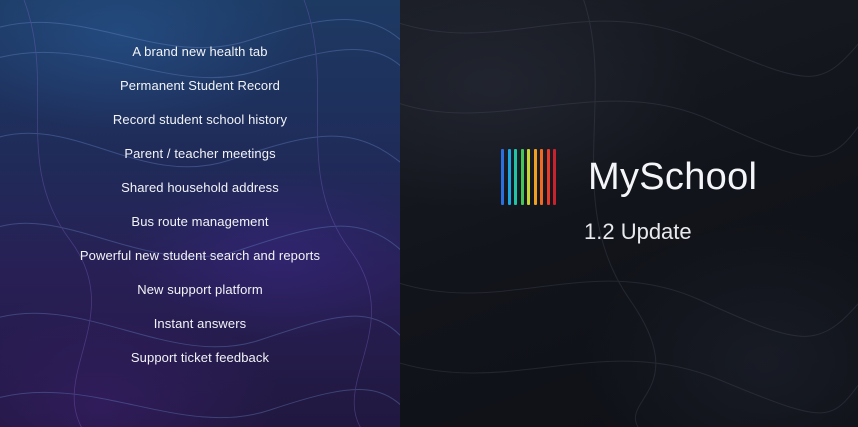 The image size is (858, 427). What do you see at coordinates (200, 153) in the screenshot?
I see `feature-item: Parent / teacher meetings` at bounding box center [200, 153].